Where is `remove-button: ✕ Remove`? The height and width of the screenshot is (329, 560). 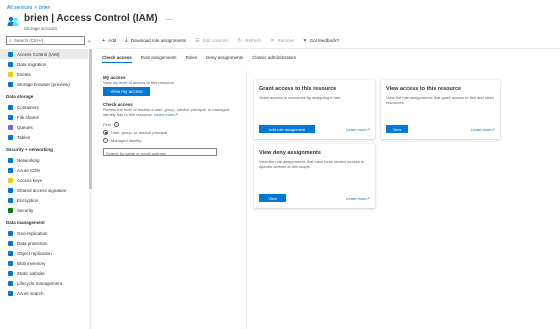
remove-button: ✕ Remove is located at coordinates (282, 41).